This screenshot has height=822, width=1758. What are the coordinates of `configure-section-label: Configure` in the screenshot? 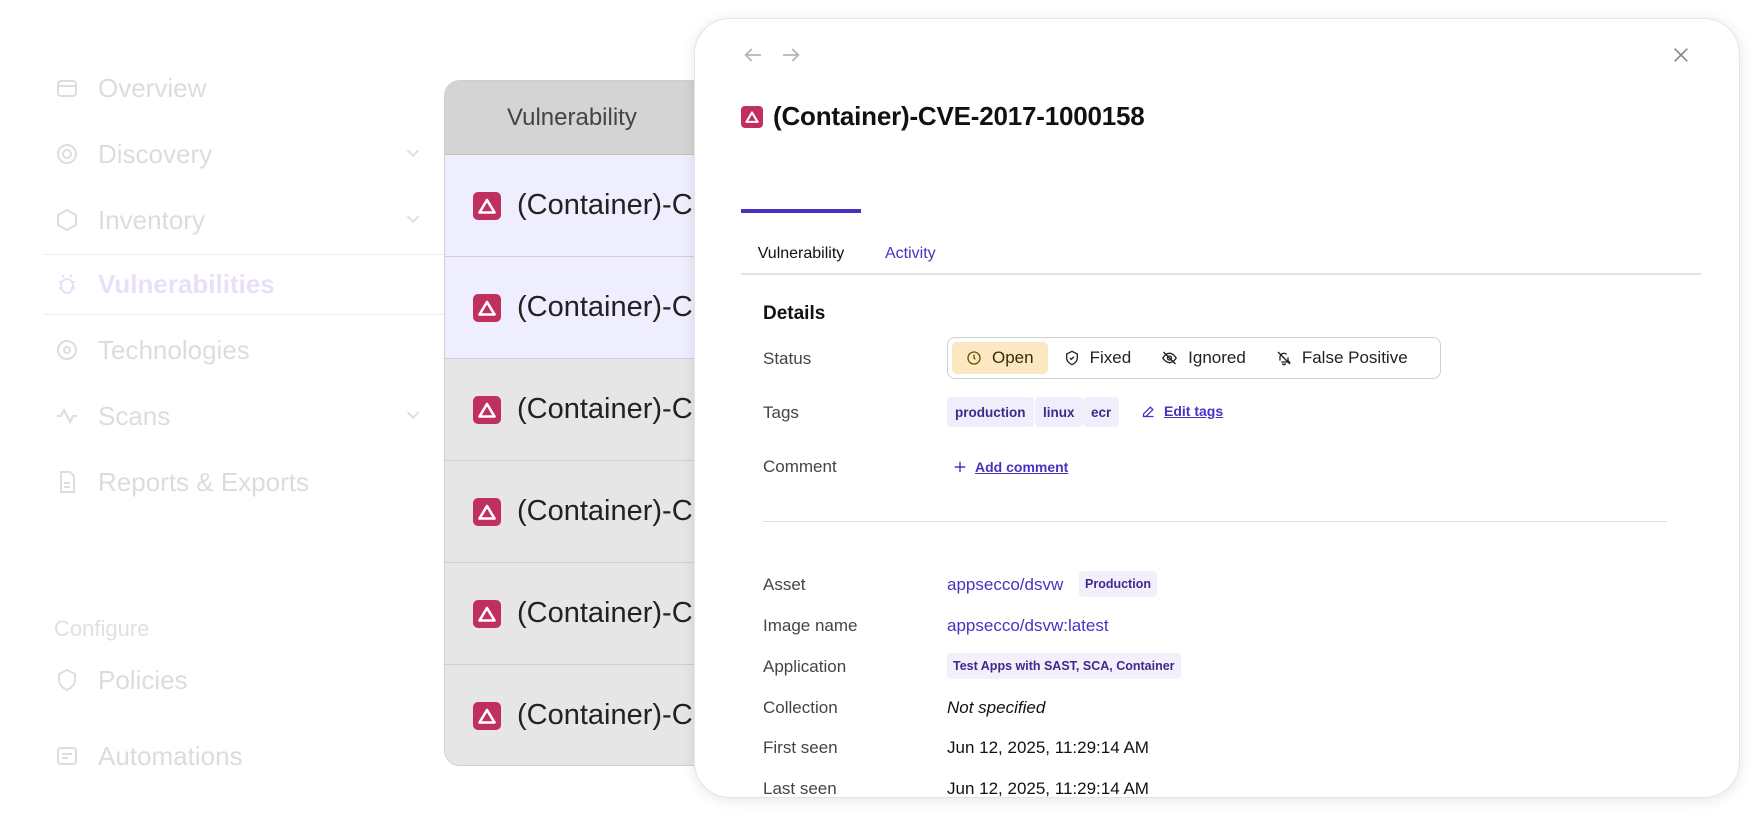 It's located at (102, 628).